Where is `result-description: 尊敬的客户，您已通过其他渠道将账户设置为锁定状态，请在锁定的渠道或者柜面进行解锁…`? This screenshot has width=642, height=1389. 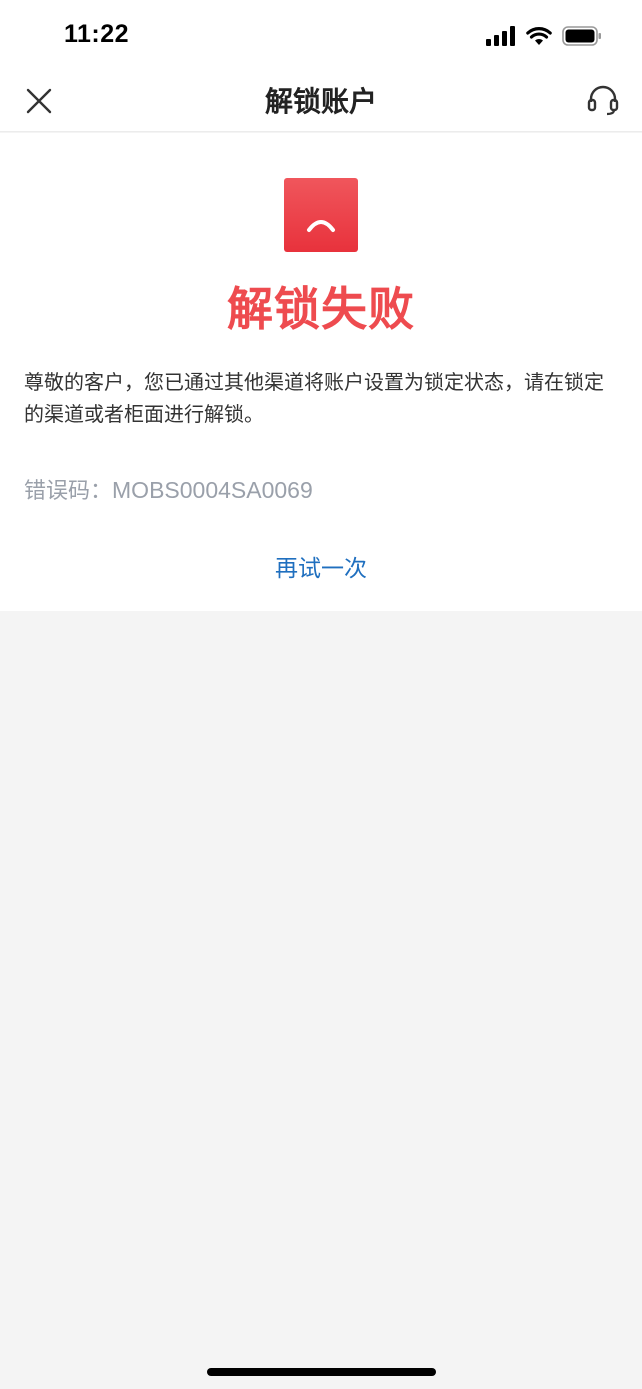 result-description: 尊敬的客户，您已通过其他渠道将账户设置为锁定状态，请在锁定的渠道或者柜面进行解锁… is located at coordinates (314, 398).